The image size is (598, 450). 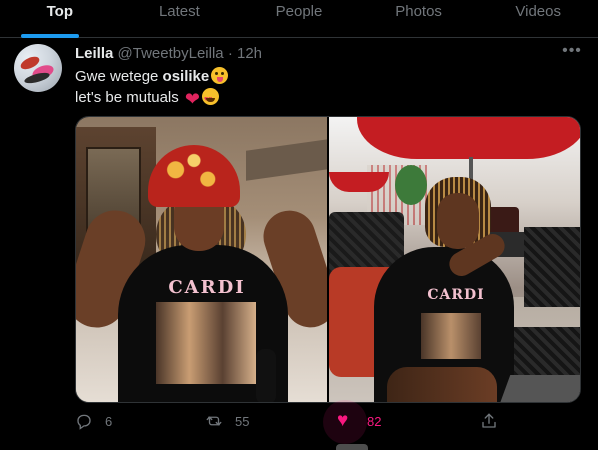 I want to click on like-button: ♥ 82, so click(x=352, y=422).